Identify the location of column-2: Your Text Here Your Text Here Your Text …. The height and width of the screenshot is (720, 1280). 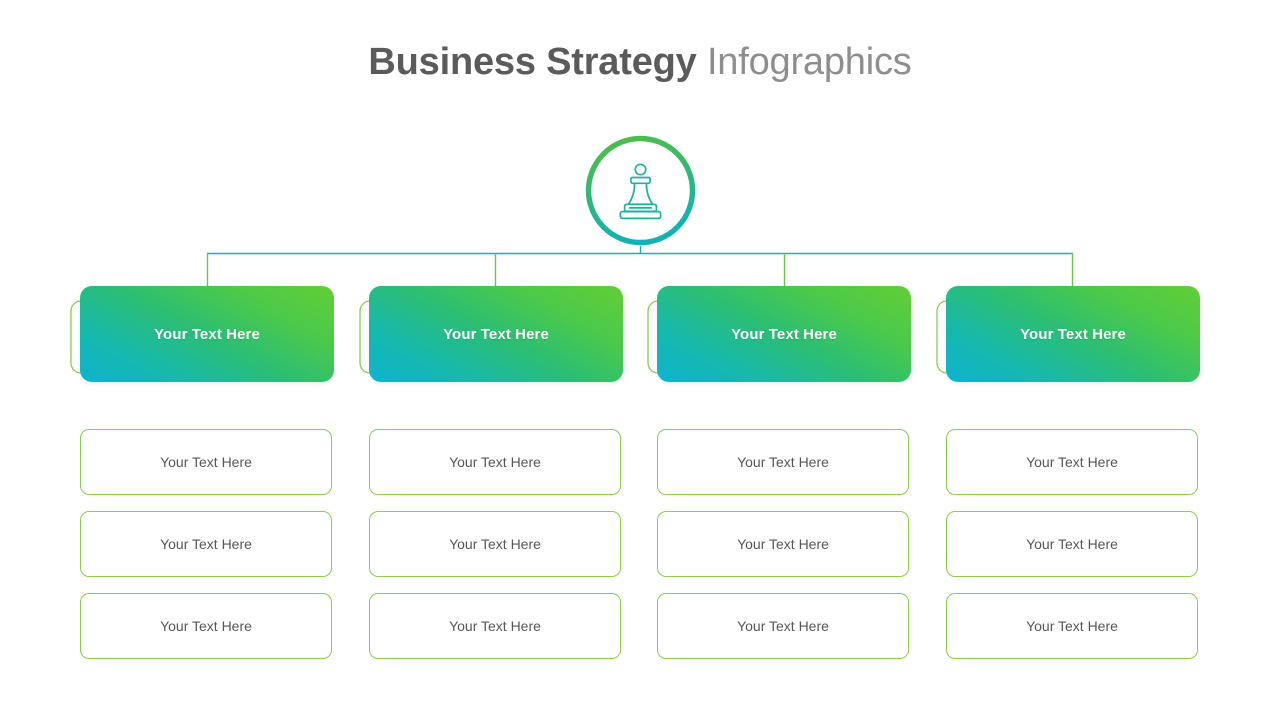
(490, 481).